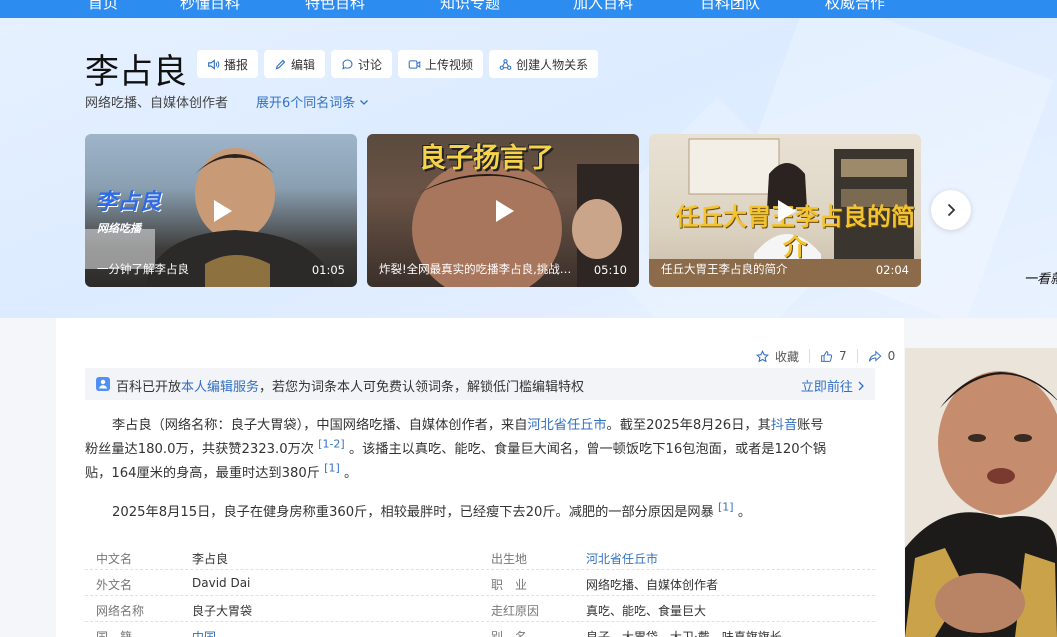  I want to click on nav-item-partner: 权威合作, so click(855, 6).